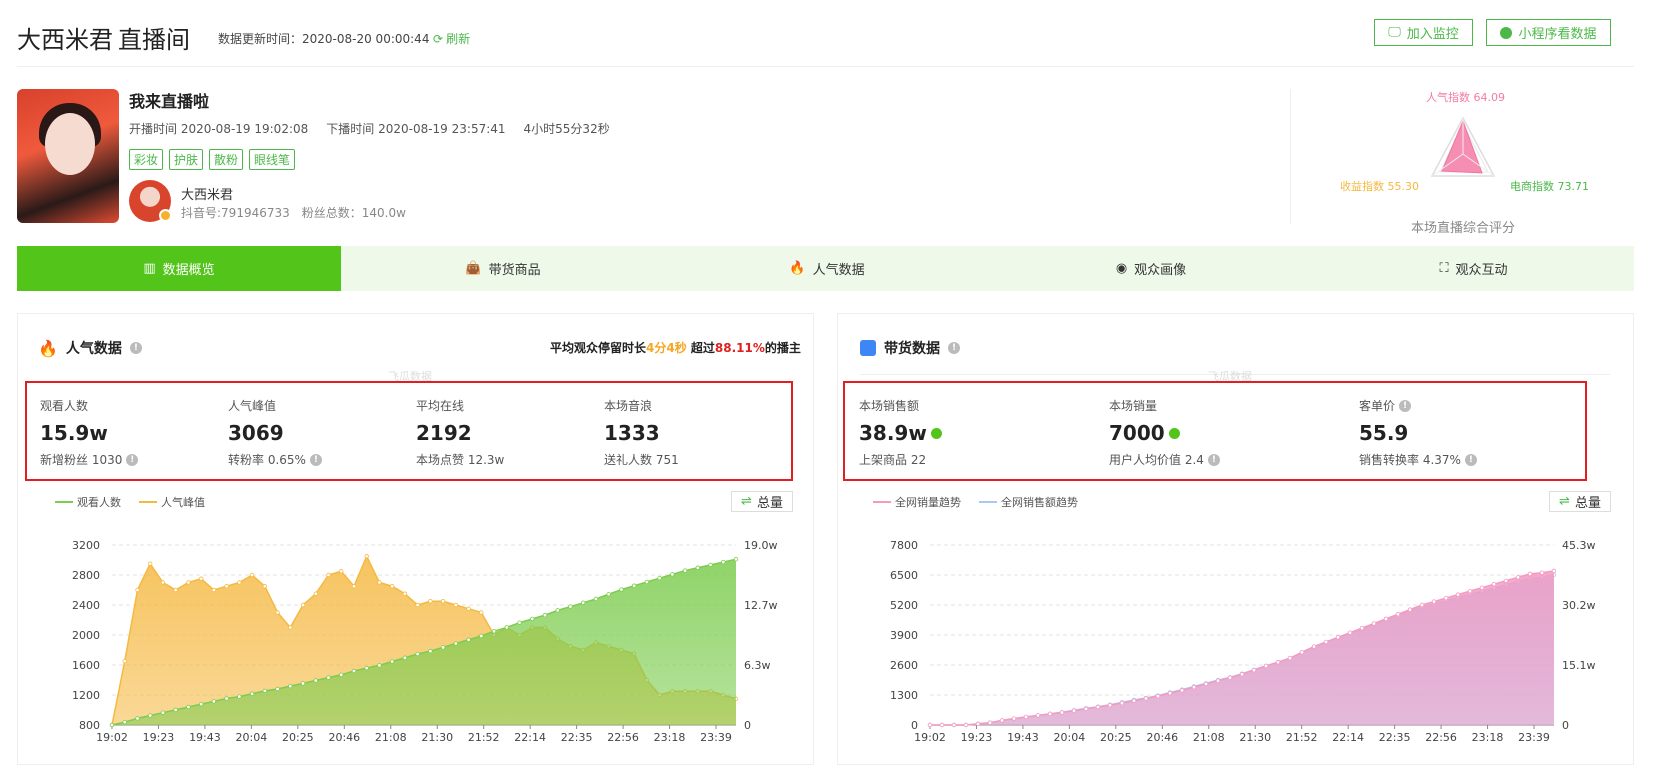  I want to click on metric-sales-volume: 本场销量 7000 用户人均价值 2.4!, so click(1164, 432).